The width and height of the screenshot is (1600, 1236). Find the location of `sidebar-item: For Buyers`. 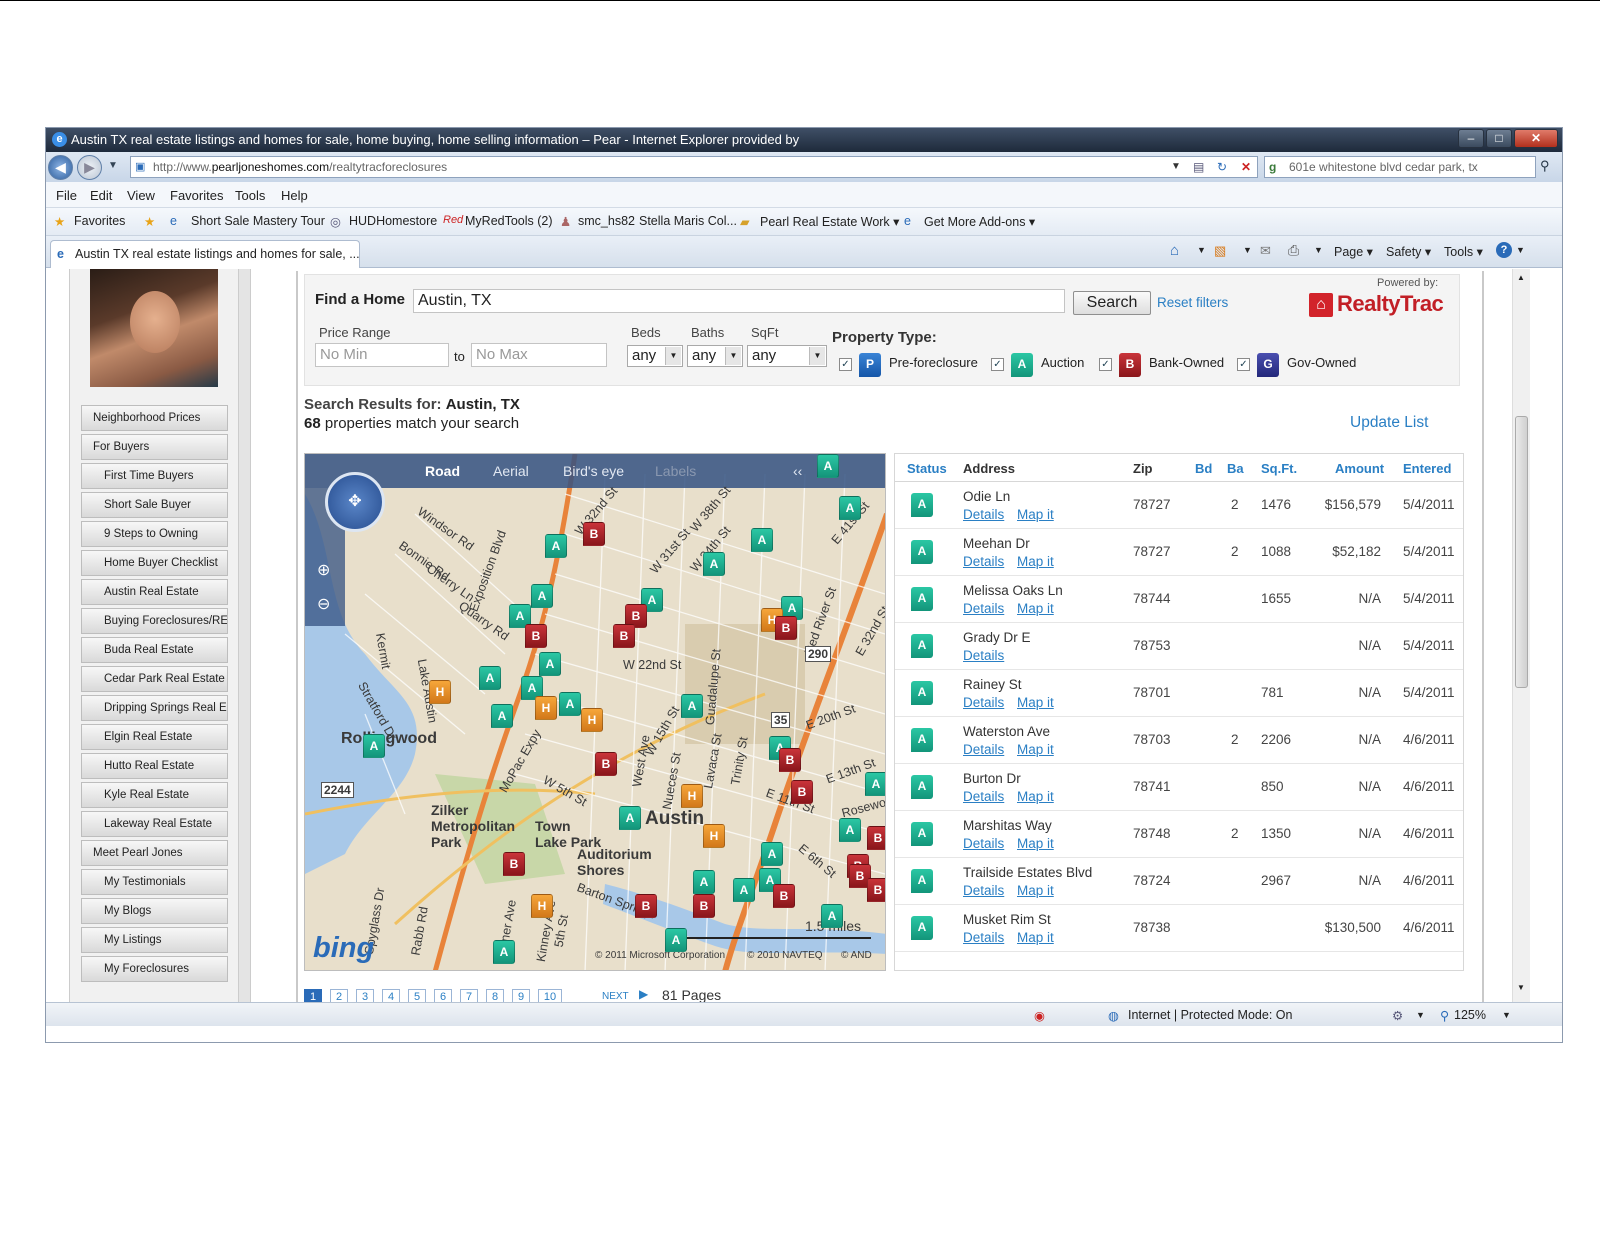

sidebar-item: For Buyers is located at coordinates (154, 447).